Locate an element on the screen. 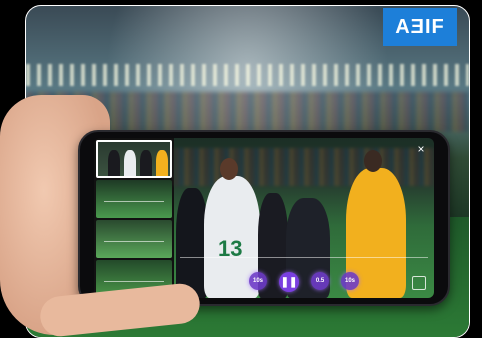 The width and height of the screenshot is (482, 338). forward-button: 10s is located at coordinates (350, 281).